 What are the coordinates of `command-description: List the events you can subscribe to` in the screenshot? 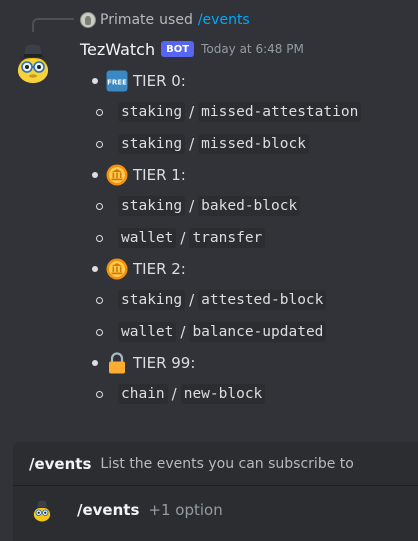 It's located at (227, 464).